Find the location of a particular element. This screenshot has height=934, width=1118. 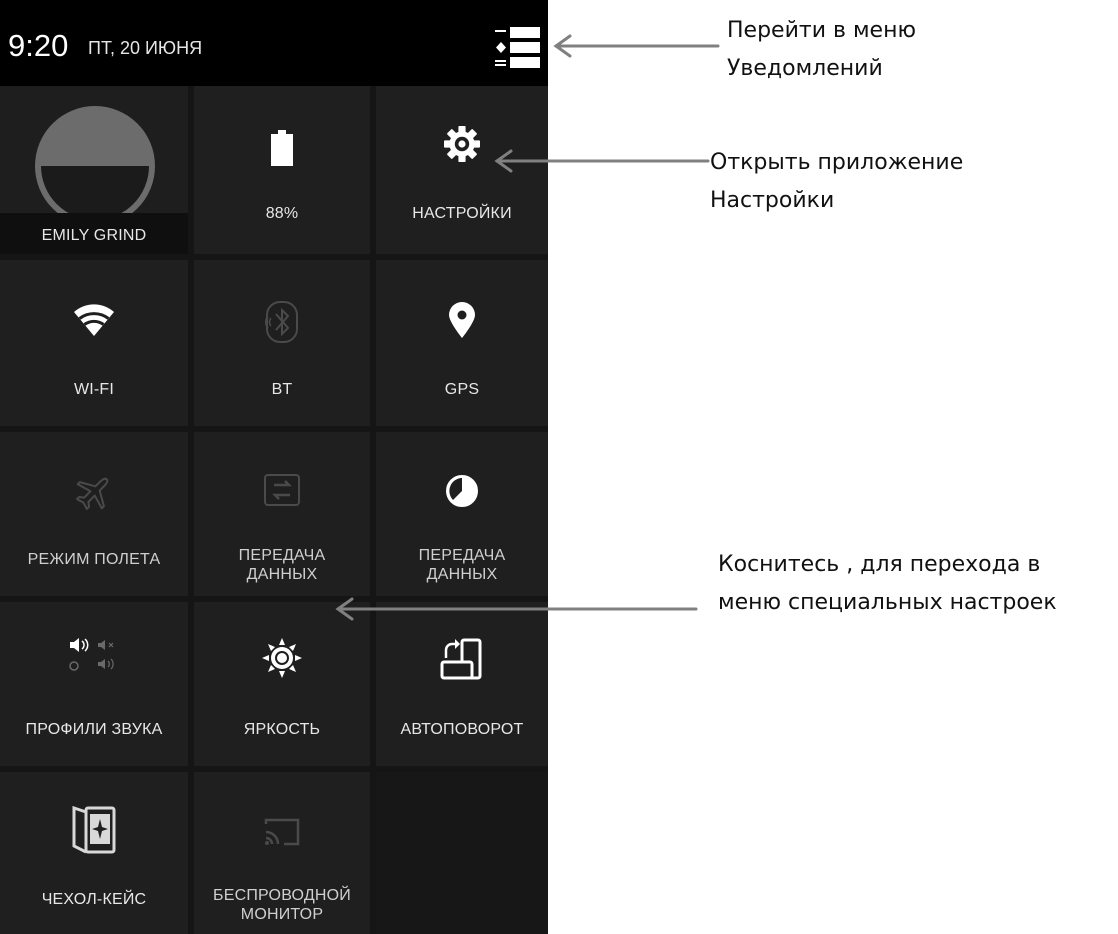

annotation-notifications-line1: Перейти в меню is located at coordinates (821, 30).